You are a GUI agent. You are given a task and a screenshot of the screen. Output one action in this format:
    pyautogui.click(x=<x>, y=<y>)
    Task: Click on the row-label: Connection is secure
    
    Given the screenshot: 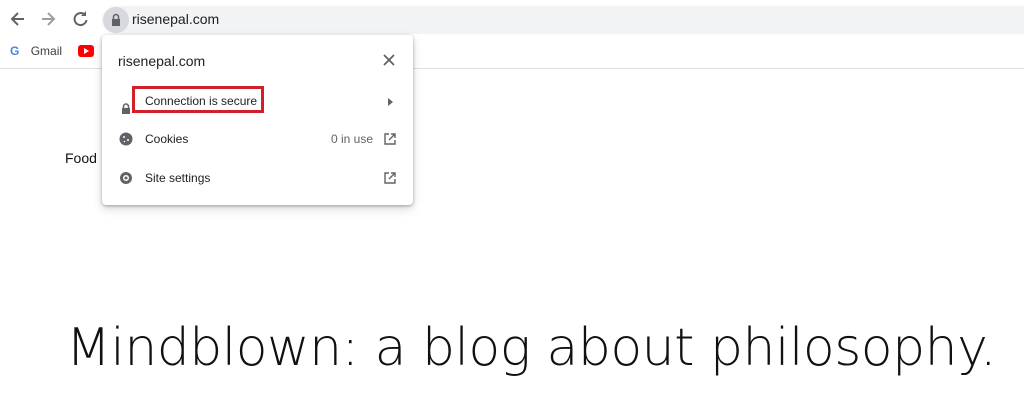 What is the action you would take?
    pyautogui.click(x=201, y=101)
    